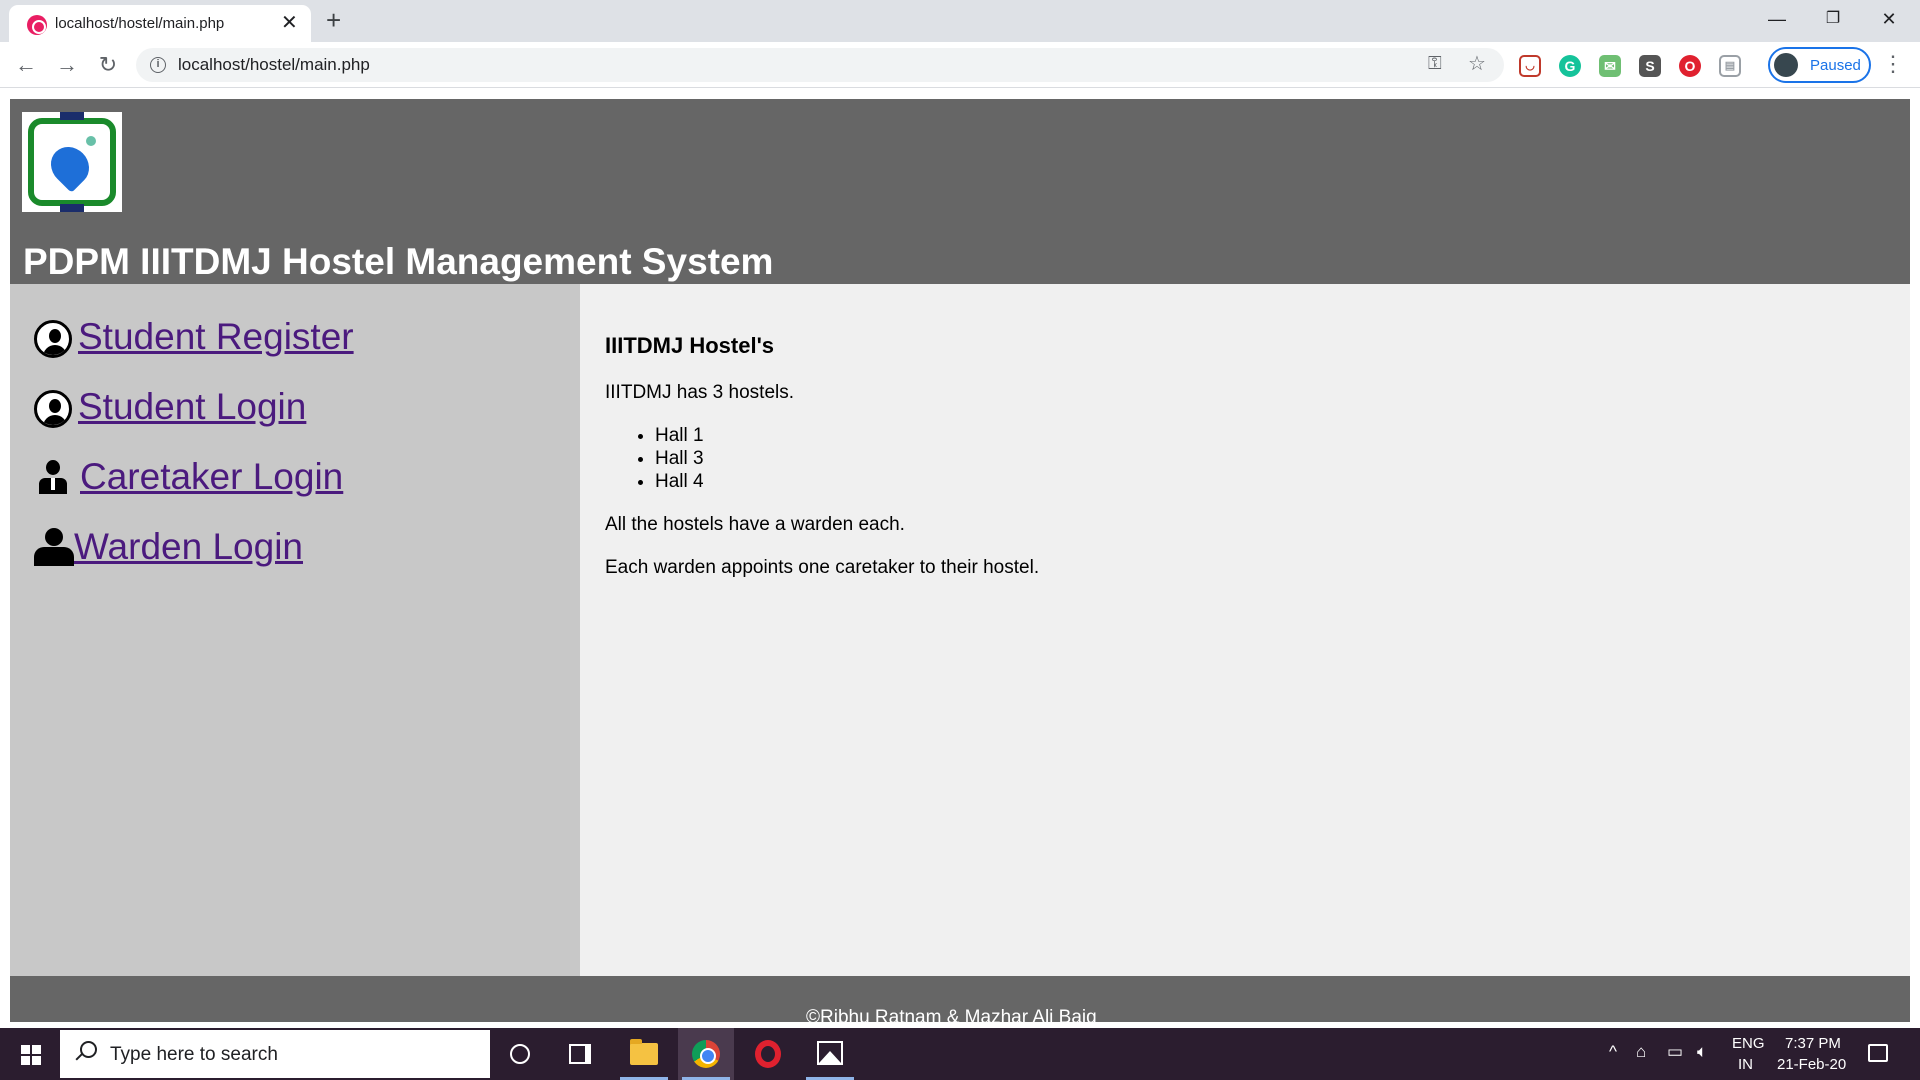  Describe the element at coordinates (67, 65) in the screenshot. I see `forward-arrow-icon: →` at that location.